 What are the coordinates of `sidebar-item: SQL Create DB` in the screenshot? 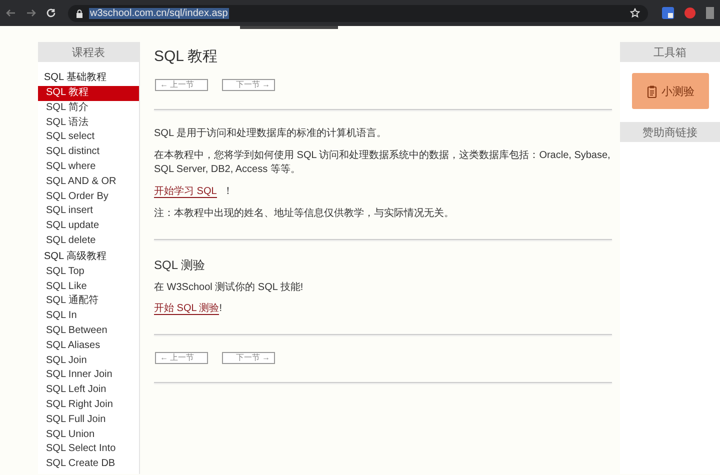 It's located at (88, 464).